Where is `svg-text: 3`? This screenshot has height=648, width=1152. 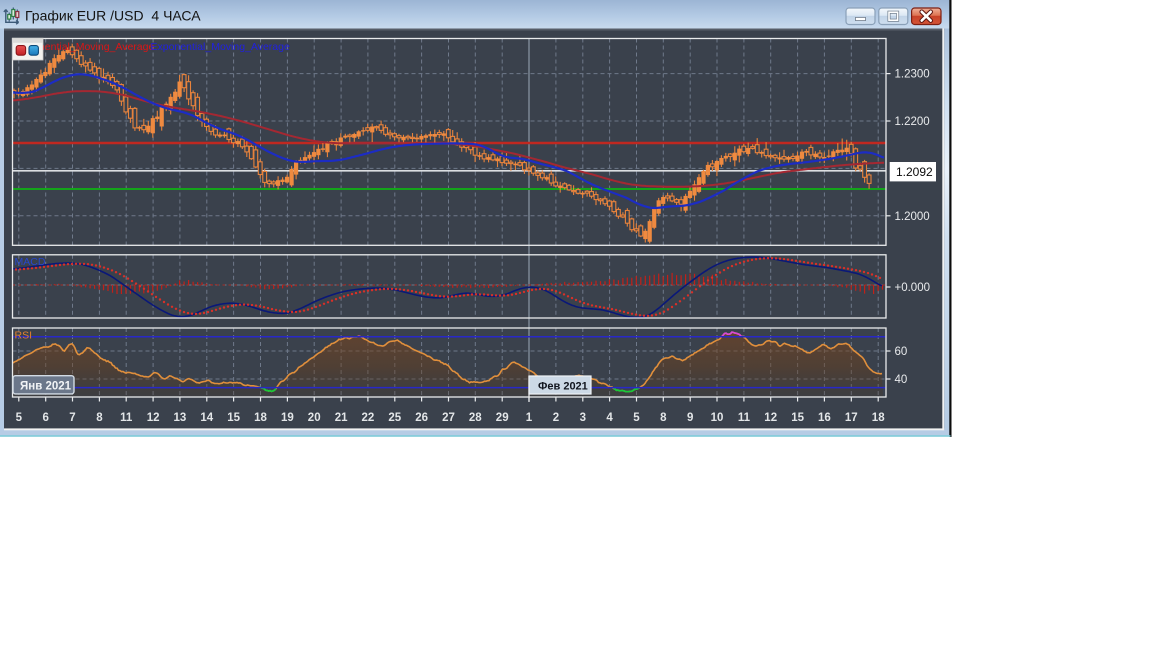 svg-text: 3 is located at coordinates (583, 418).